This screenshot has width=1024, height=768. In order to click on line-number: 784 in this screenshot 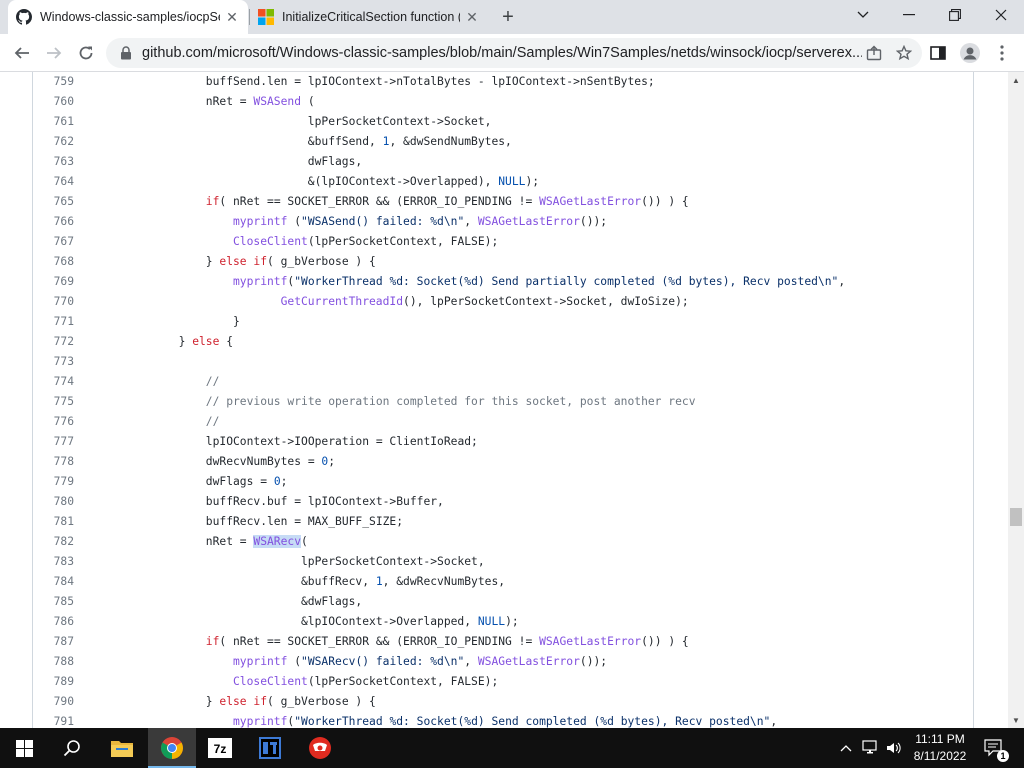, I will do `click(53, 582)`.